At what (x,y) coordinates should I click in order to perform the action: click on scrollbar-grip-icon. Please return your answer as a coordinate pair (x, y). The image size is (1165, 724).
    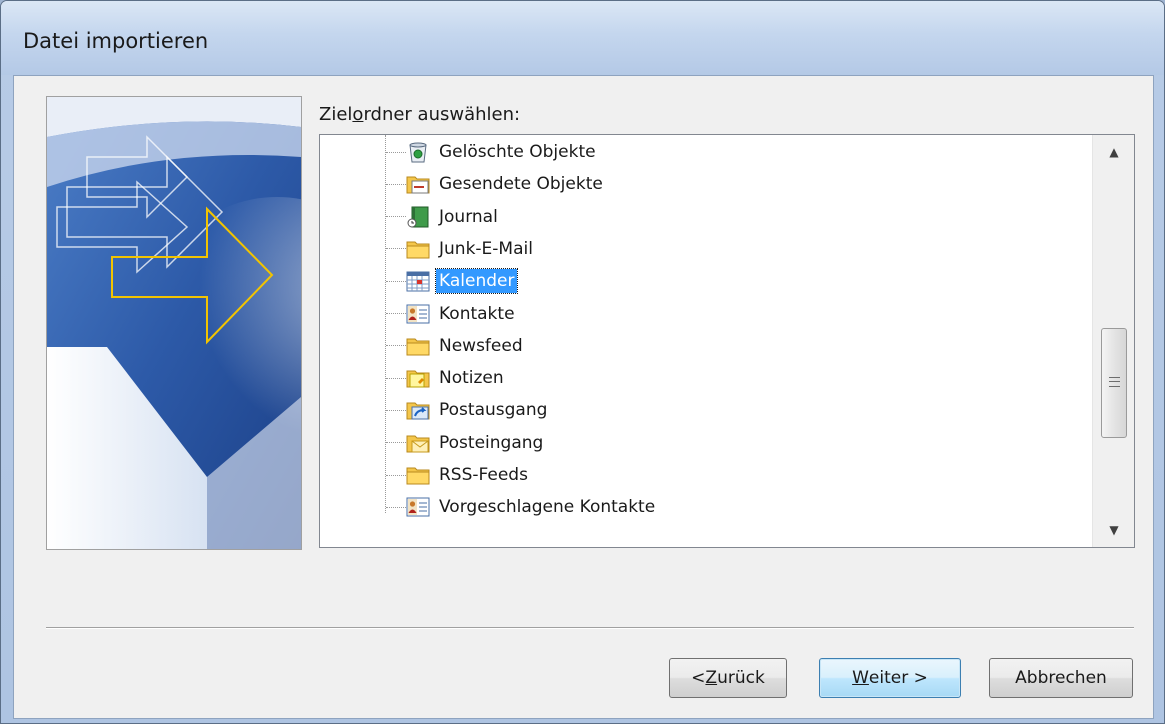
    Looking at the image, I should click on (1114, 382).